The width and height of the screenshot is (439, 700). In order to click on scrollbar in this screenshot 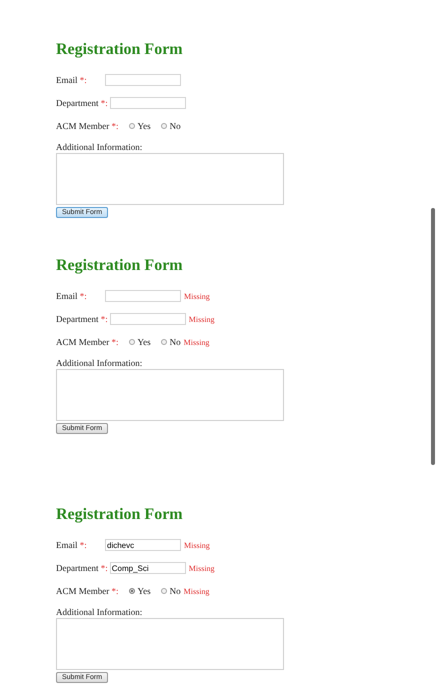, I will do `click(433, 336)`.